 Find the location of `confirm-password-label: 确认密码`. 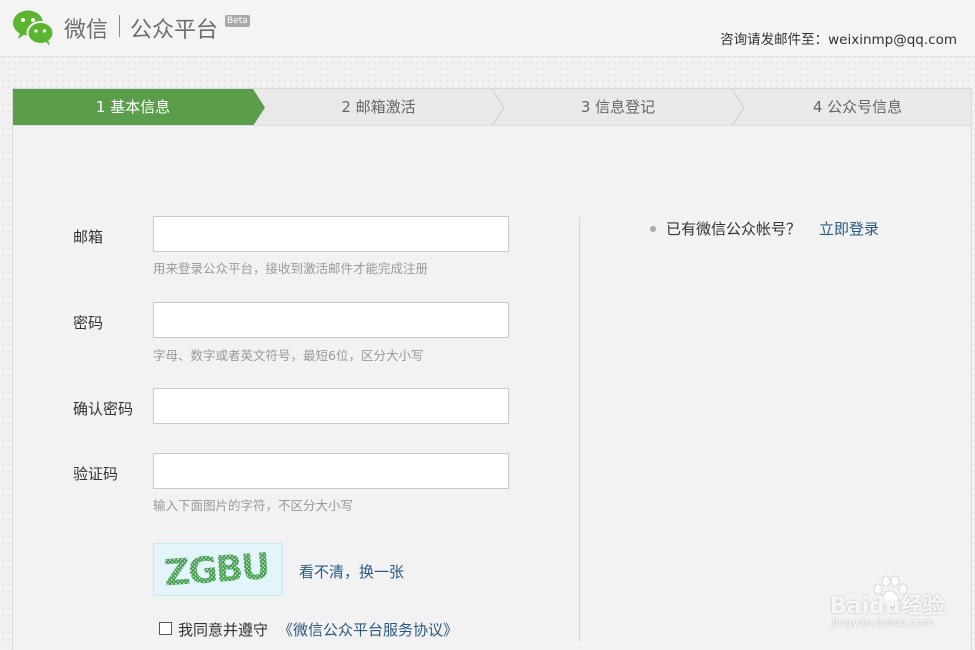

confirm-password-label: 确认密码 is located at coordinates (103, 409).